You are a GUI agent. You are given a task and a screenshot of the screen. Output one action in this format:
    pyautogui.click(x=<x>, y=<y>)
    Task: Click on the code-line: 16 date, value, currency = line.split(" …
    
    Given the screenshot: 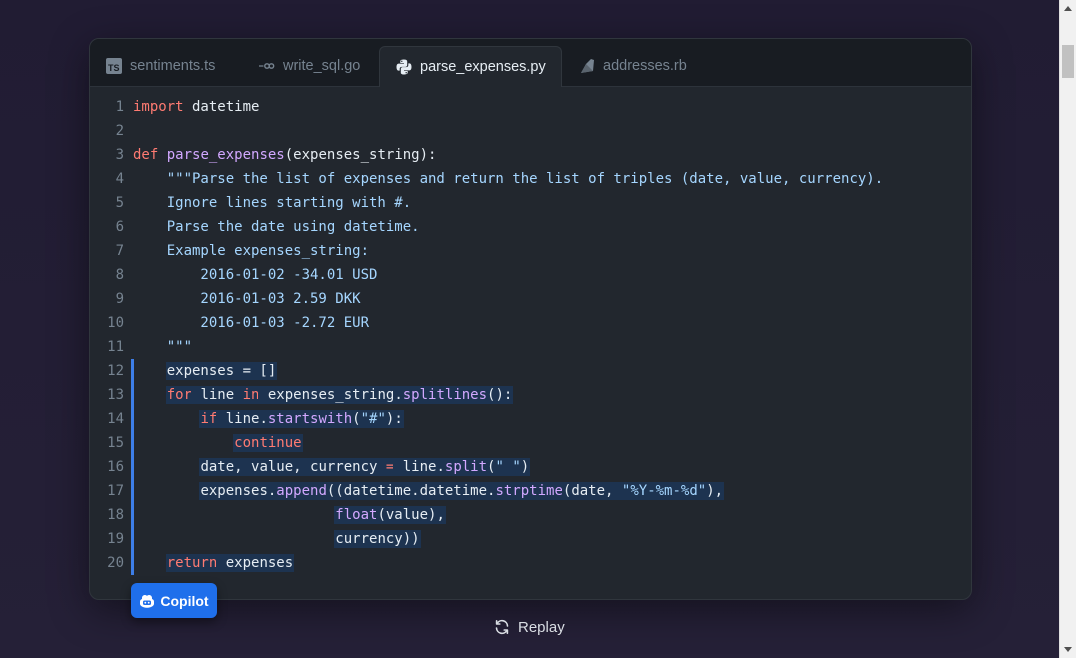 What is the action you would take?
    pyautogui.click(x=530, y=467)
    